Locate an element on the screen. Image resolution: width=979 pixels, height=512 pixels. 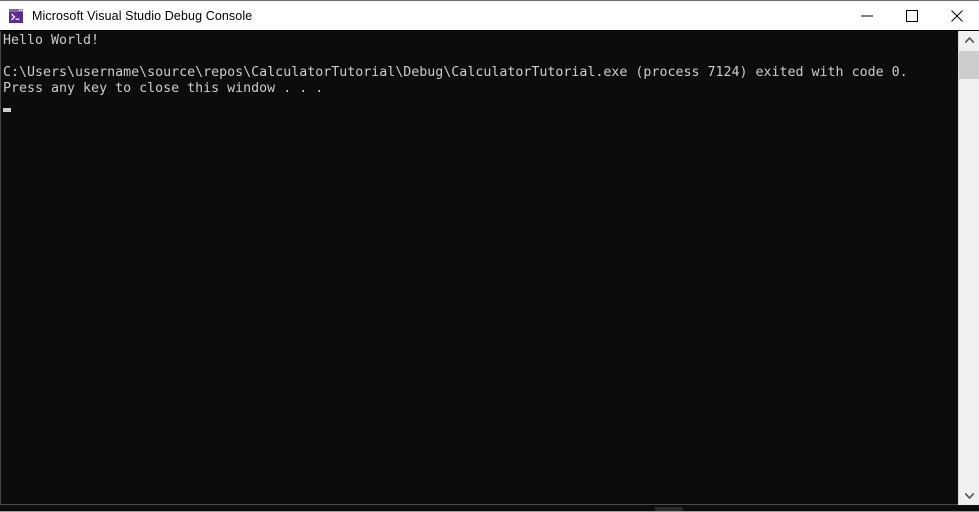
console-line: Hello World! is located at coordinates (51, 40).